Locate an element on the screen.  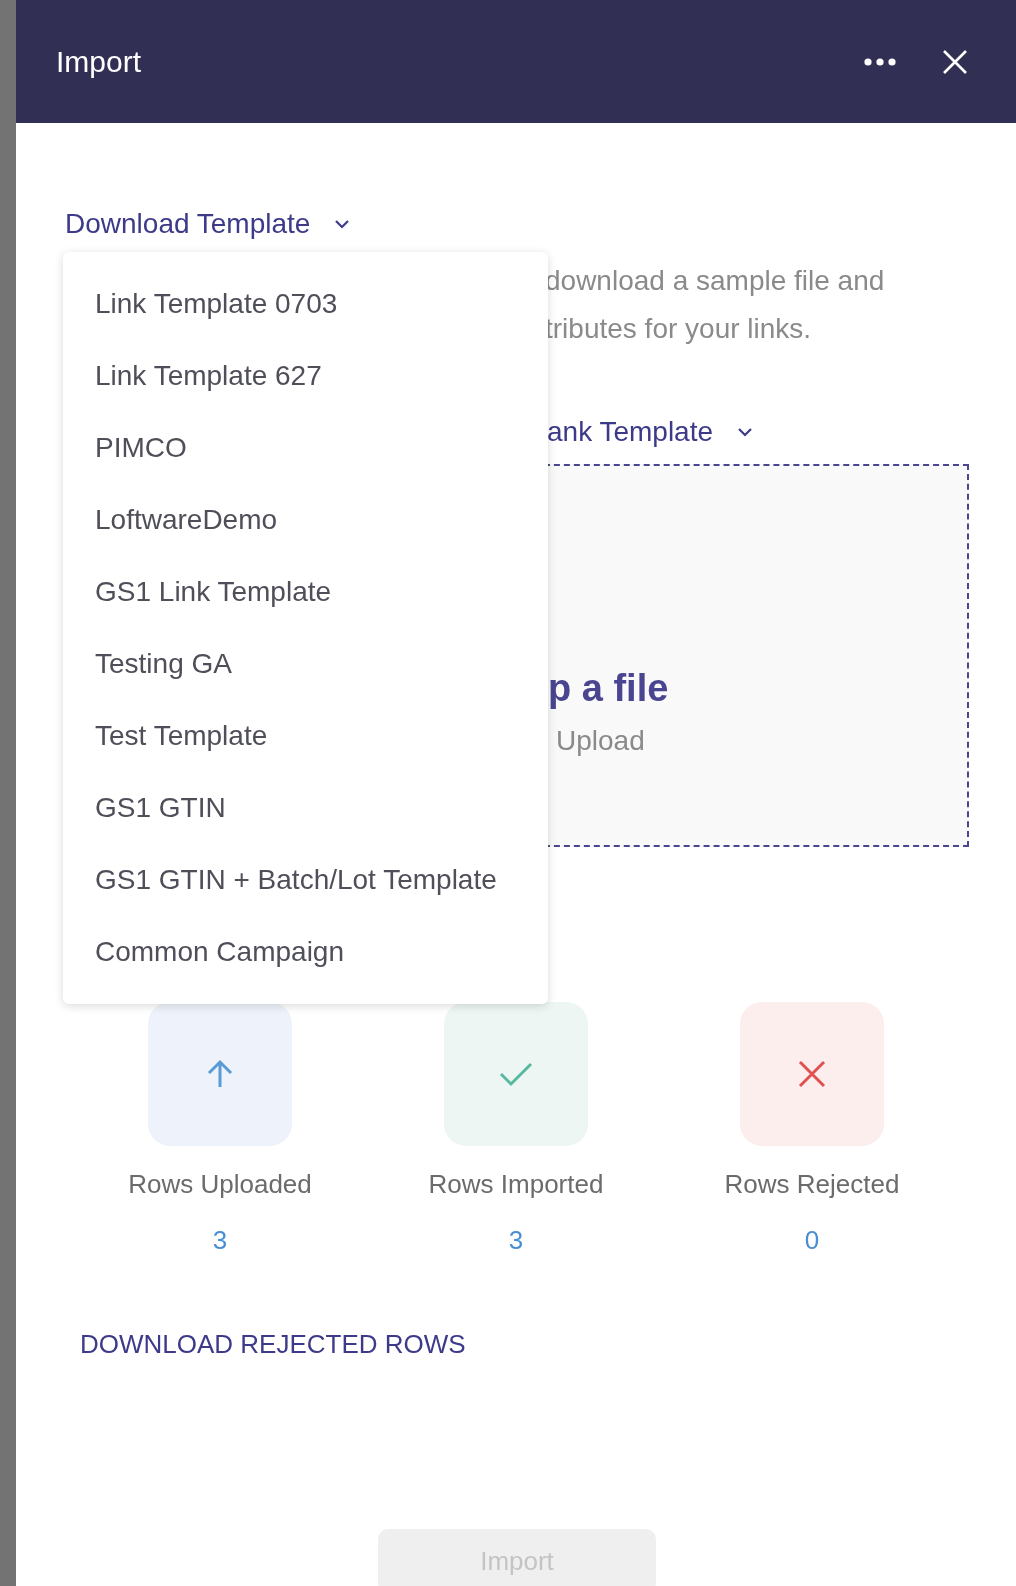
description-text: download a sample file and is located at coordinates (715, 281).